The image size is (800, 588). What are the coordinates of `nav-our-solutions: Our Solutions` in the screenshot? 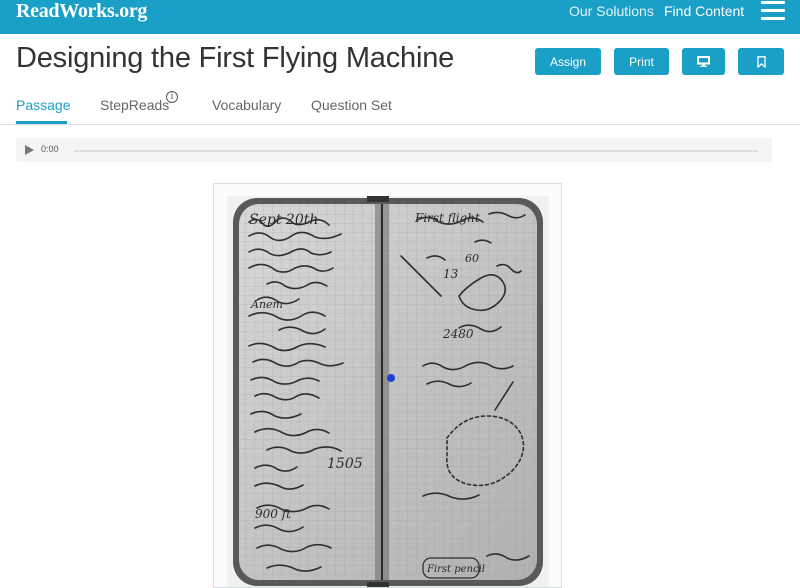 It's located at (611, 11).